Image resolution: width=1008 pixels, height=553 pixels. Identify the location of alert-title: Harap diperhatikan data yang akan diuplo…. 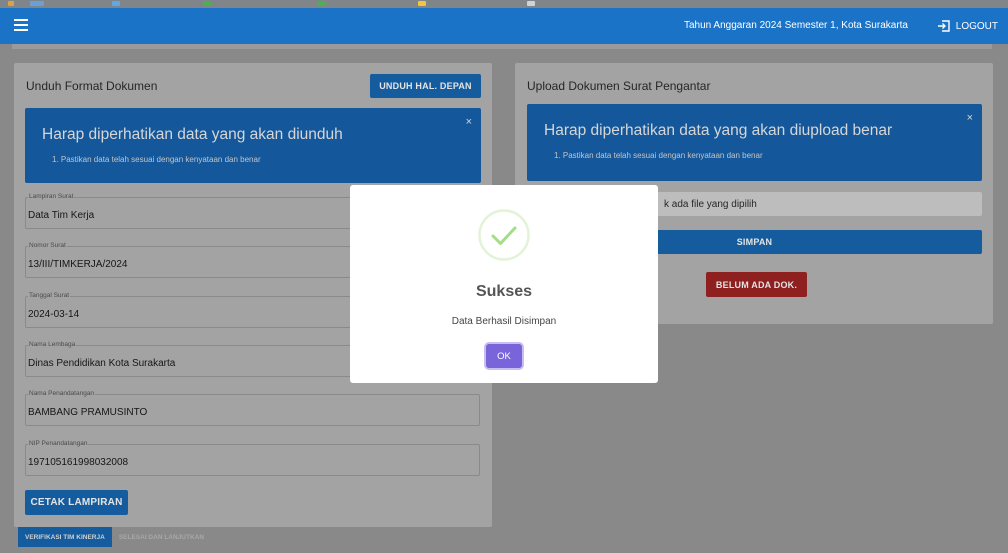
(718, 130).